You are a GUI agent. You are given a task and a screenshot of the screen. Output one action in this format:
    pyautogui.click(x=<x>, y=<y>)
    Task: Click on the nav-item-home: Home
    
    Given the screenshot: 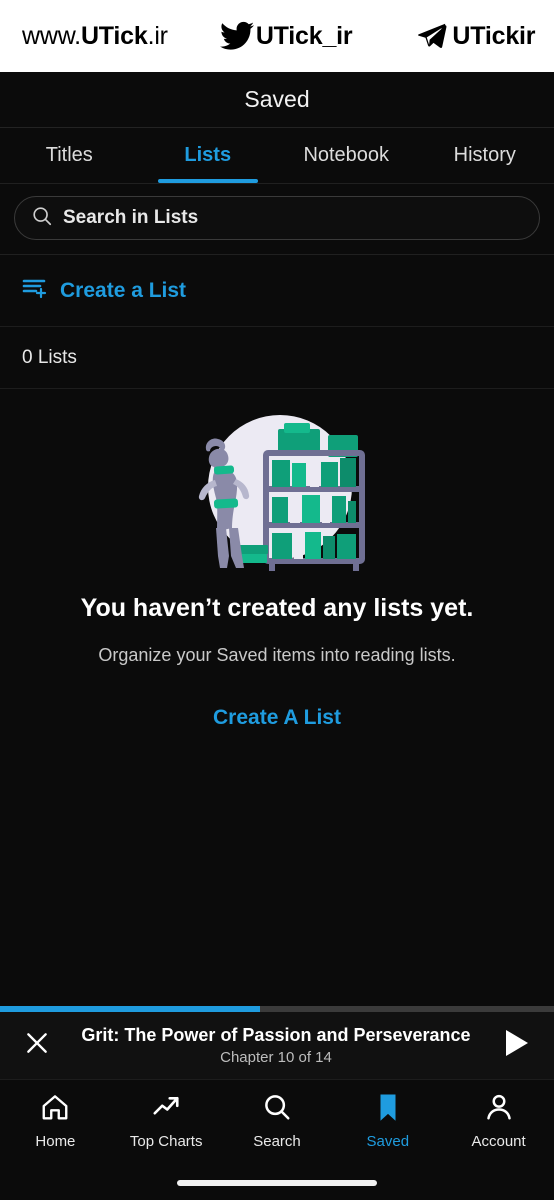 What is the action you would take?
    pyautogui.click(x=55, y=1121)
    